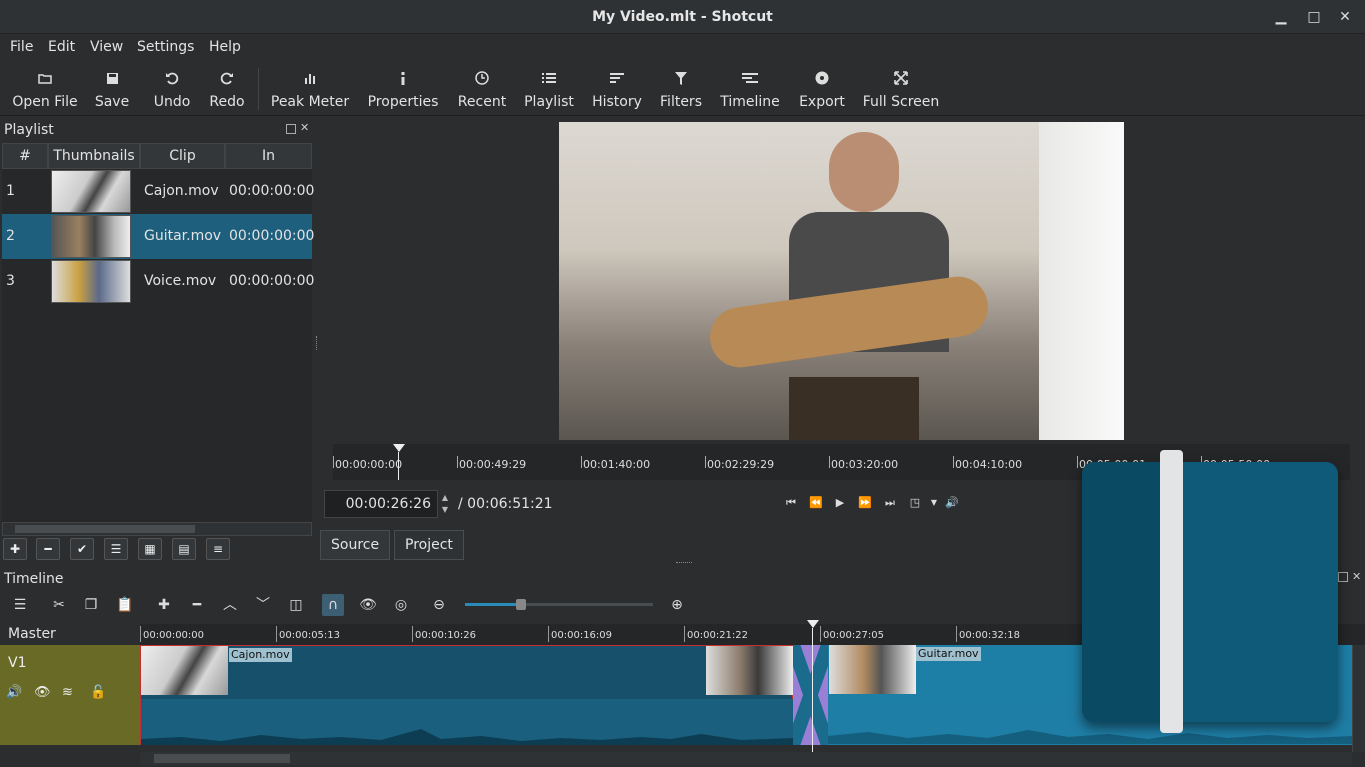 This screenshot has height=767, width=1365. I want to click on clip-thumbnail, so click(91, 191).